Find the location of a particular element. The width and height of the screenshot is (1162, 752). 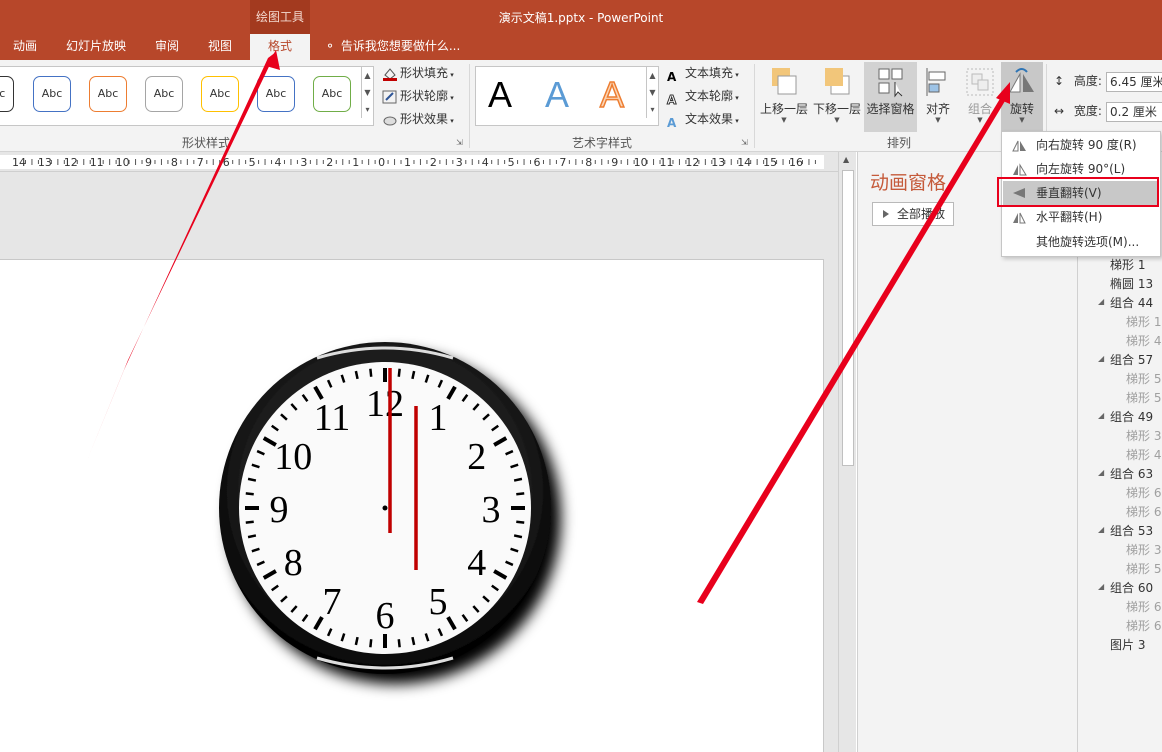

selection-list-item: 椭圆 13 is located at coordinates (1131, 283).